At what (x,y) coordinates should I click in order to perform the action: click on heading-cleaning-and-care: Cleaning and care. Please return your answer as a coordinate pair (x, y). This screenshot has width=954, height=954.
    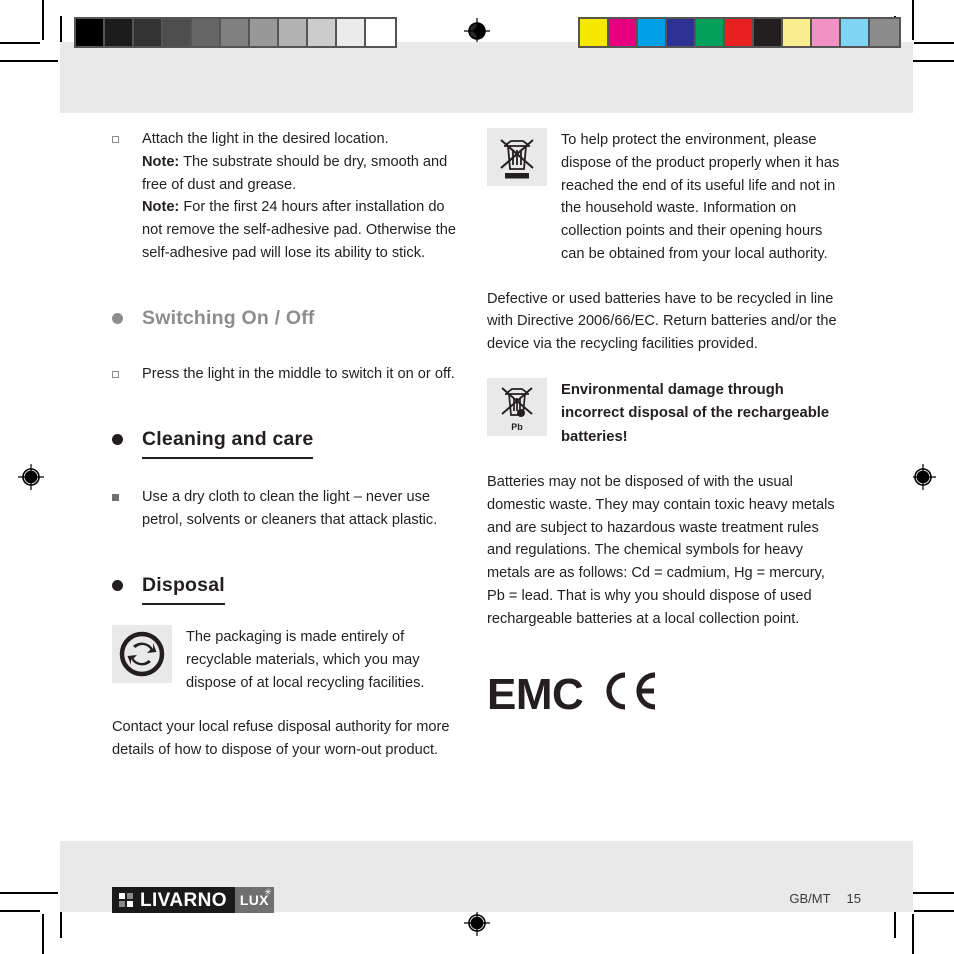
    Looking at the image, I should click on (289, 444).